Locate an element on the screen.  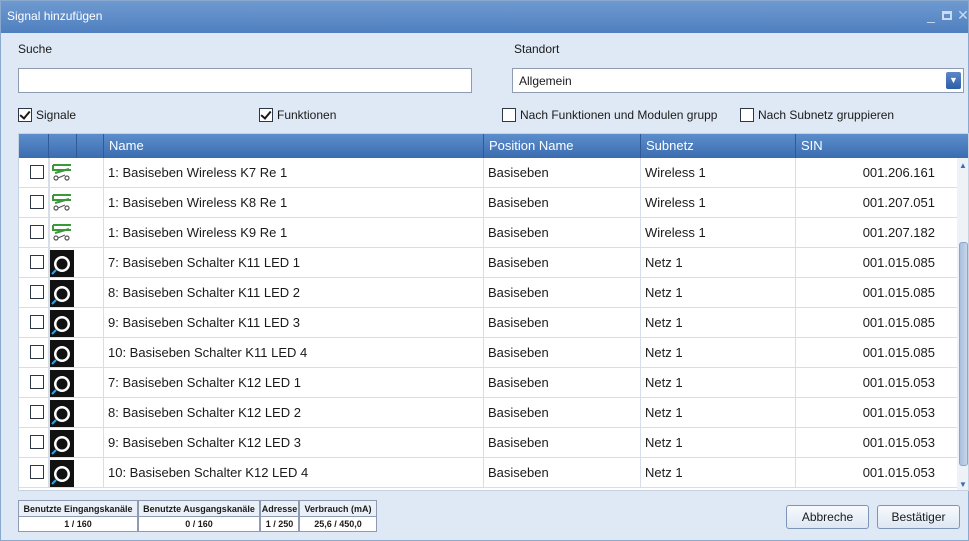
cancel-button: Abbreche is located at coordinates (827, 517).